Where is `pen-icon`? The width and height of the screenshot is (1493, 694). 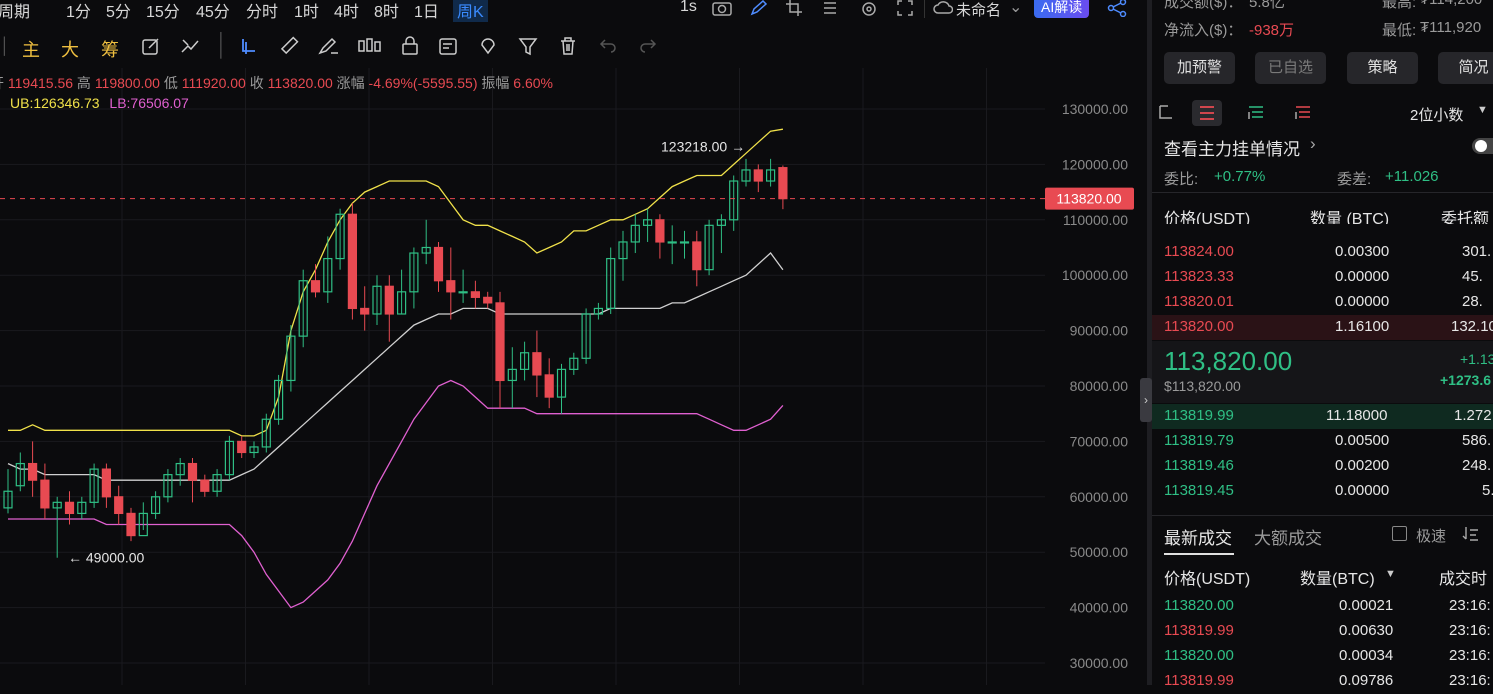 pen-icon is located at coordinates (759, 10).